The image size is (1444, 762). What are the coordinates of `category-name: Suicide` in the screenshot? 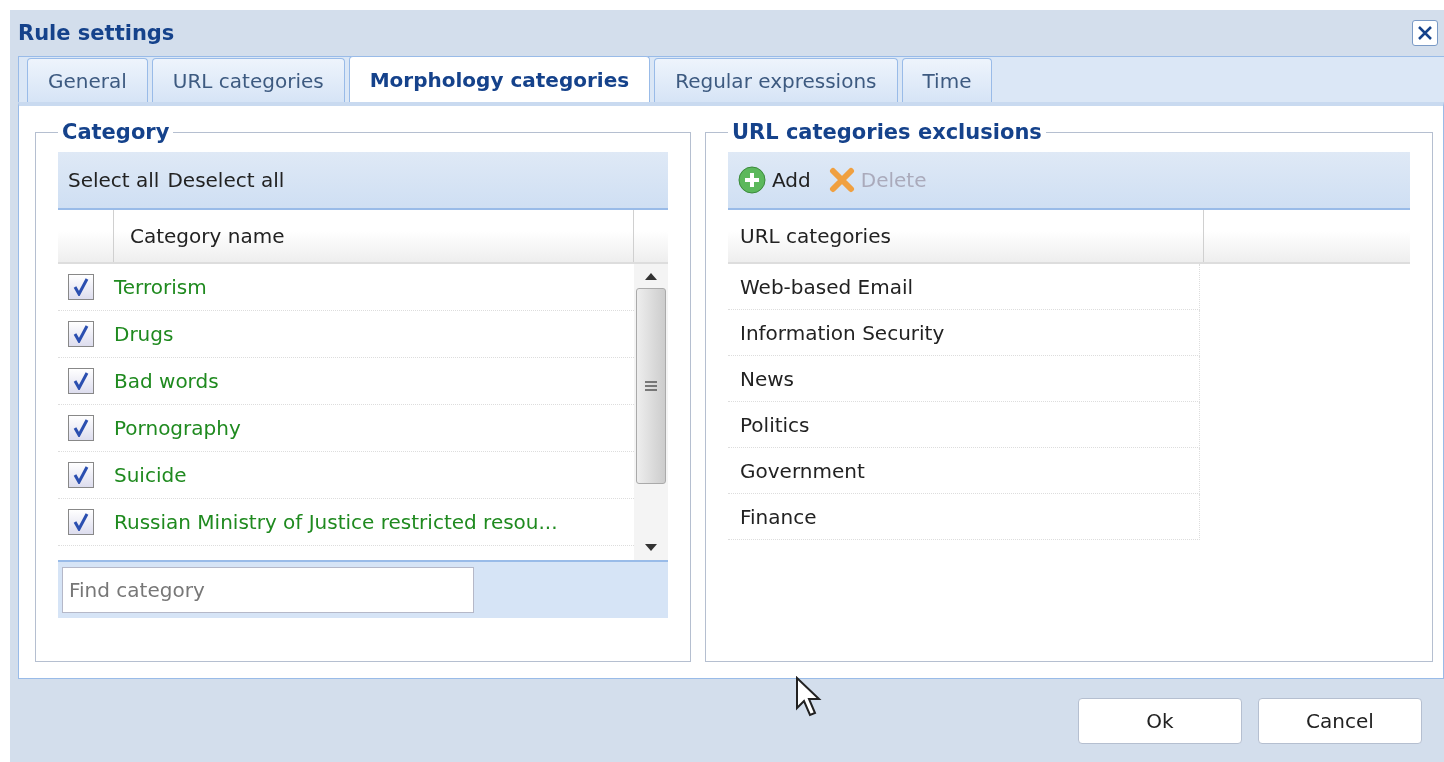 It's located at (150, 475).